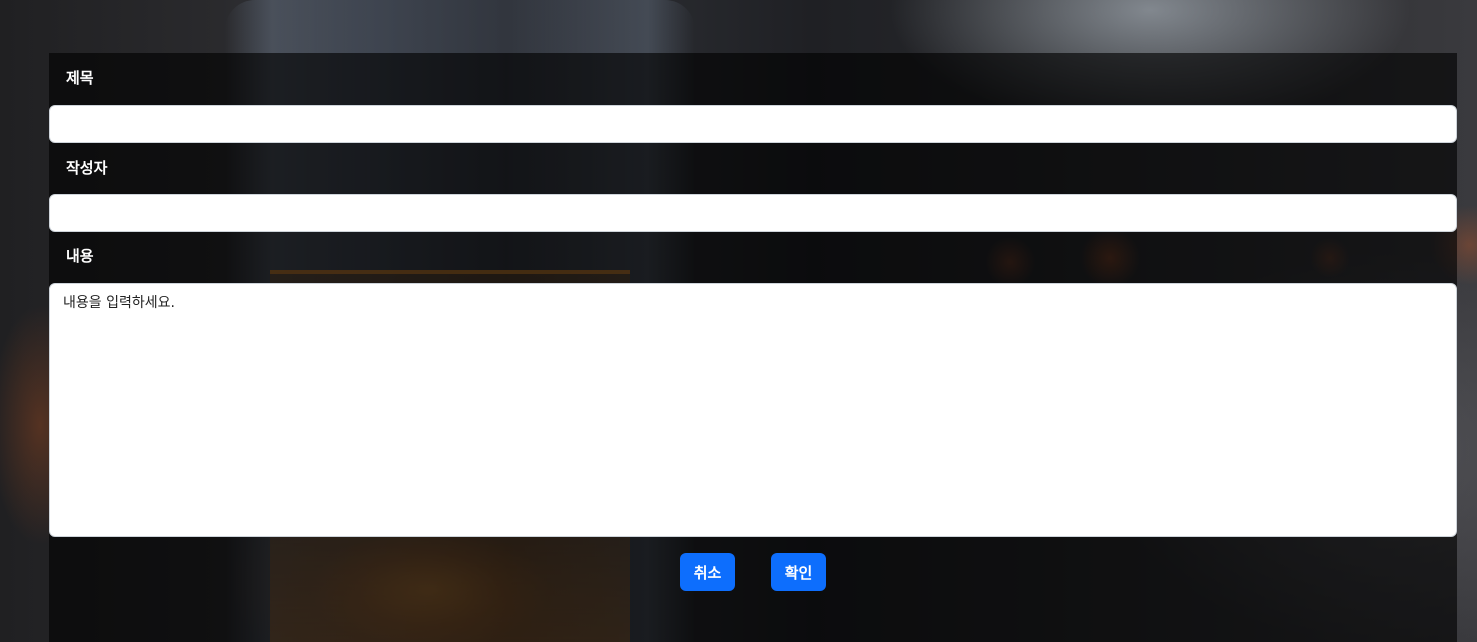 This screenshot has width=1477, height=642. I want to click on title-label: 제목, so click(80, 78).